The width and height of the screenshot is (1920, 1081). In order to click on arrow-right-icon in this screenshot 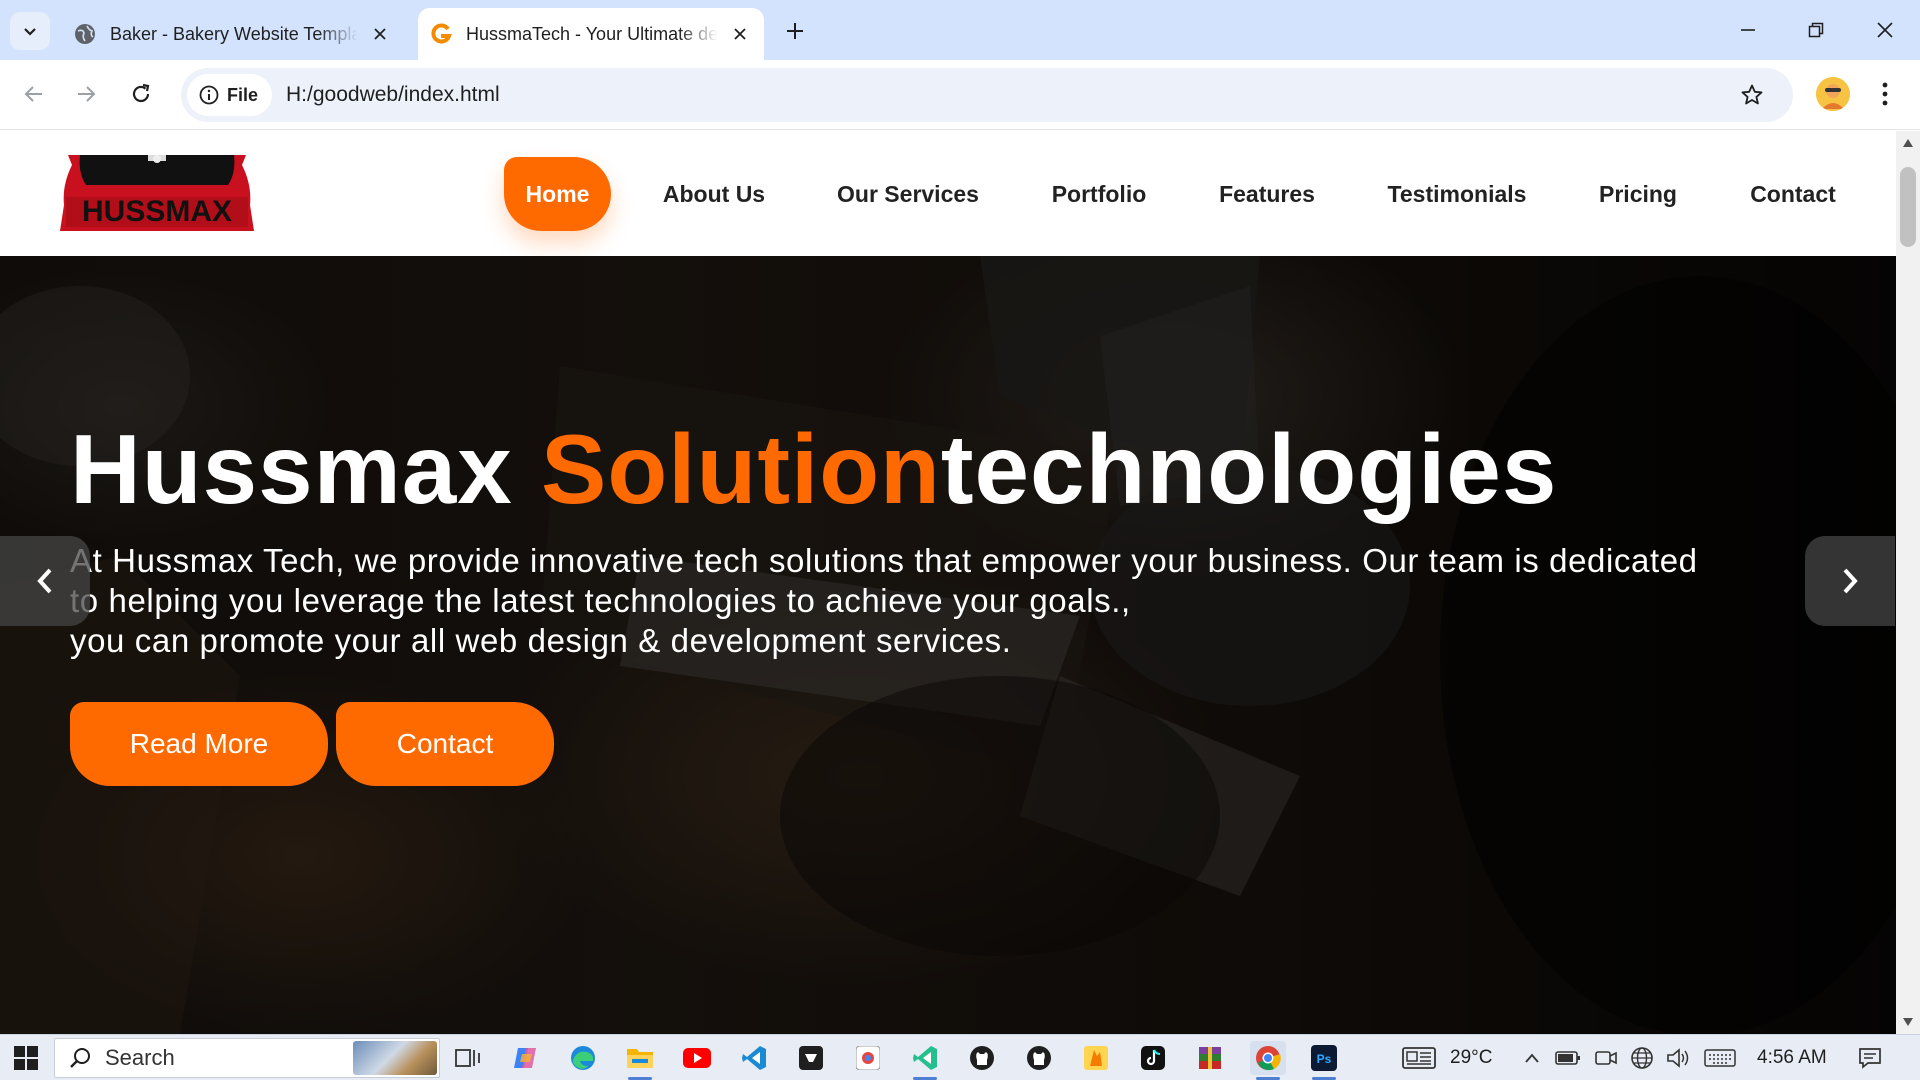, I will do `click(87, 94)`.